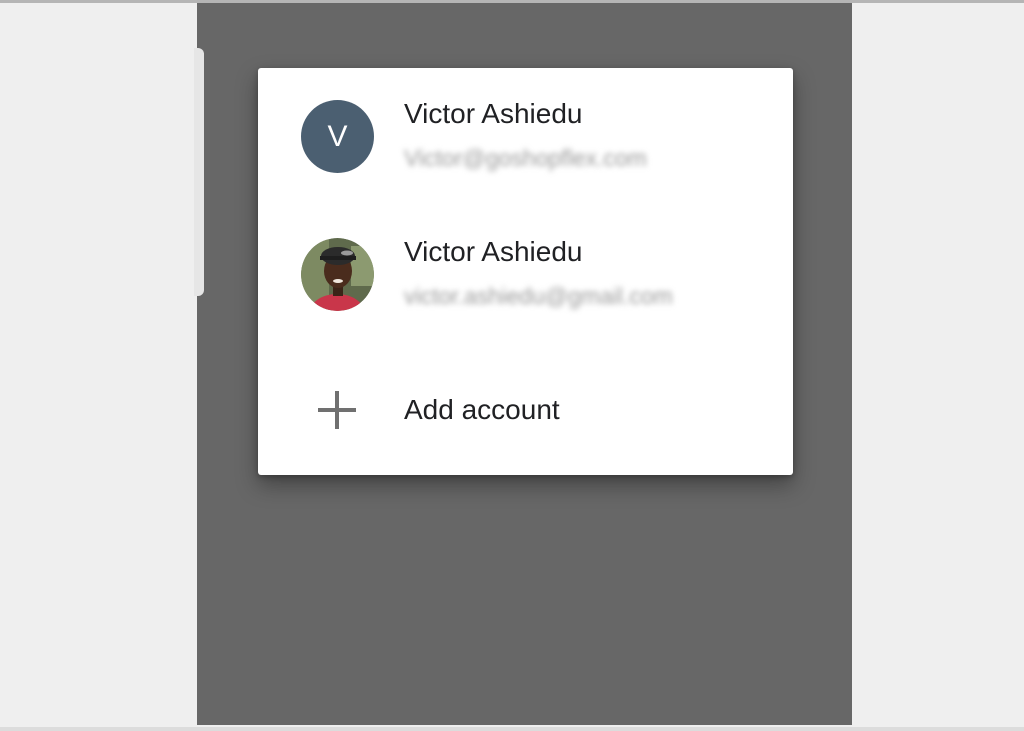  I want to click on account-email: victor.ashiedu@gmail.com, so click(538, 296).